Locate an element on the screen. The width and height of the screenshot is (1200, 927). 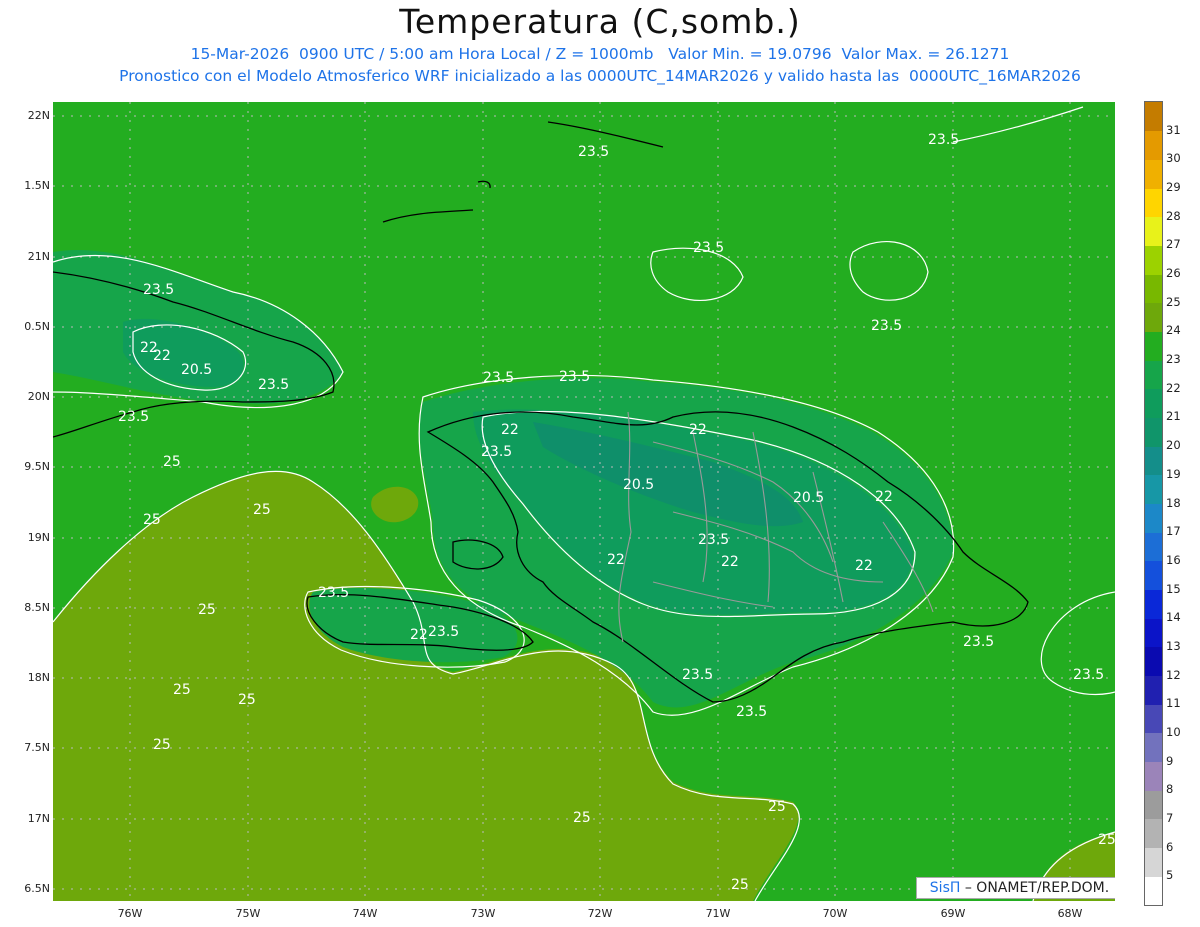
lat-label: 17N is located at coordinates (38, 818).